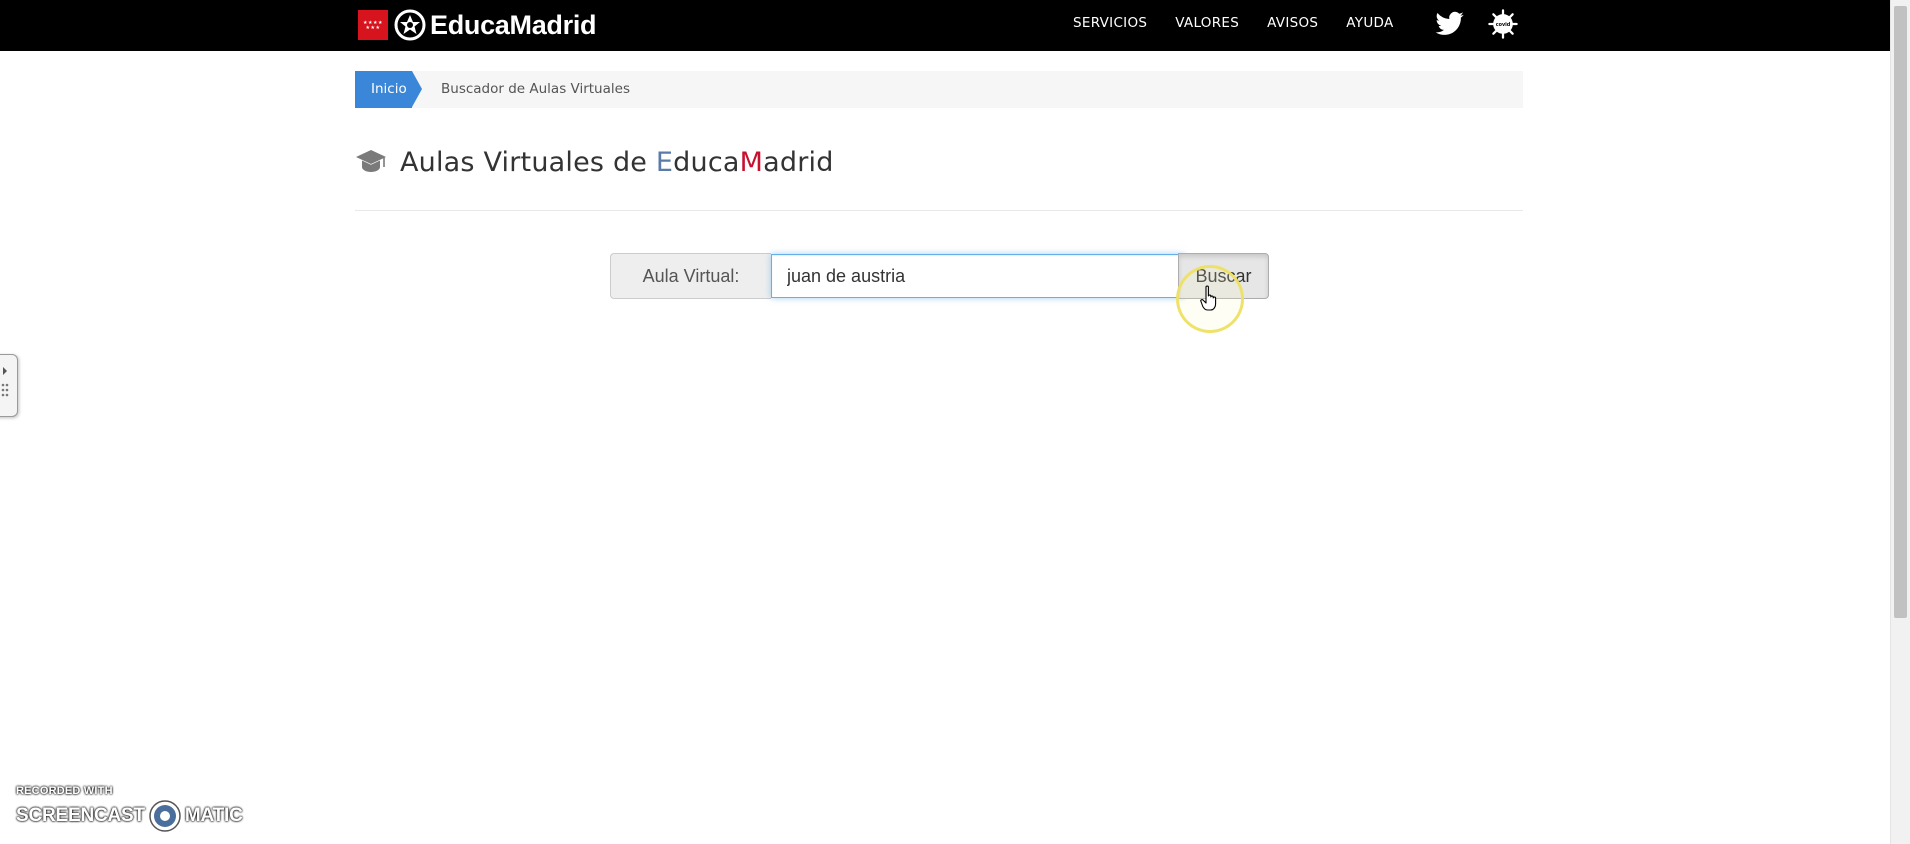 This screenshot has width=1910, height=844. Describe the element at coordinates (371, 161) in the screenshot. I see `graduation-cap-icon` at that location.